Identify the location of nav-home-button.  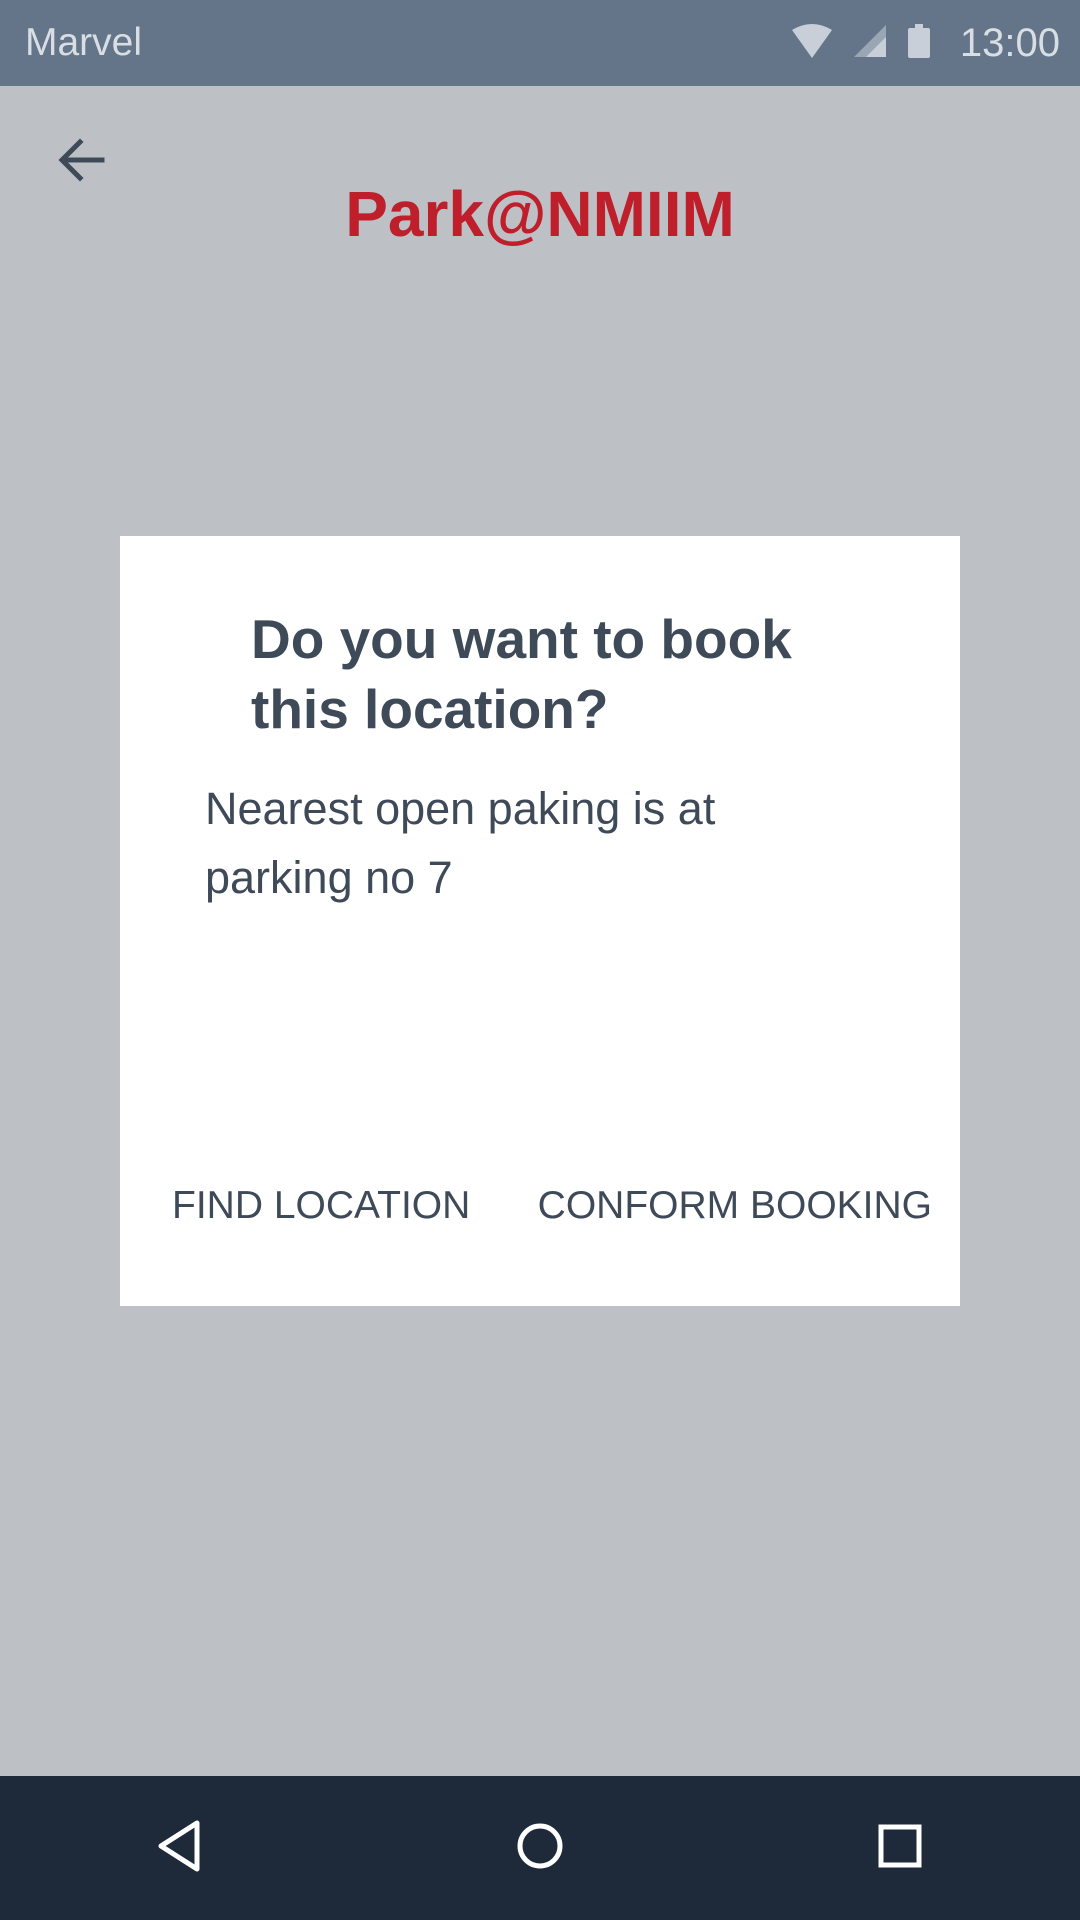
(540, 1848).